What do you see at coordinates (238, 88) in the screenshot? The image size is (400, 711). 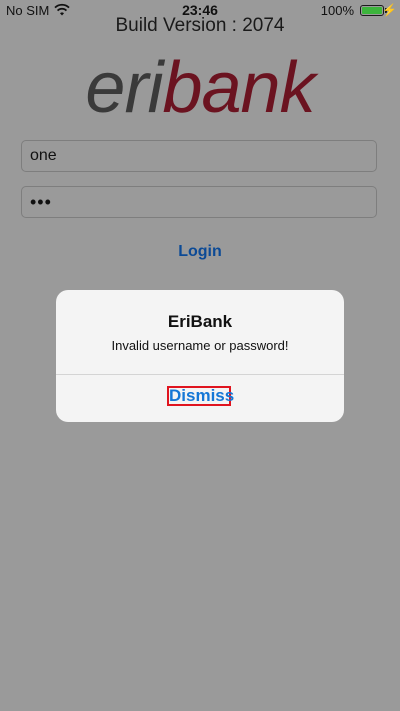 I see `logo-bank: bank` at bounding box center [238, 88].